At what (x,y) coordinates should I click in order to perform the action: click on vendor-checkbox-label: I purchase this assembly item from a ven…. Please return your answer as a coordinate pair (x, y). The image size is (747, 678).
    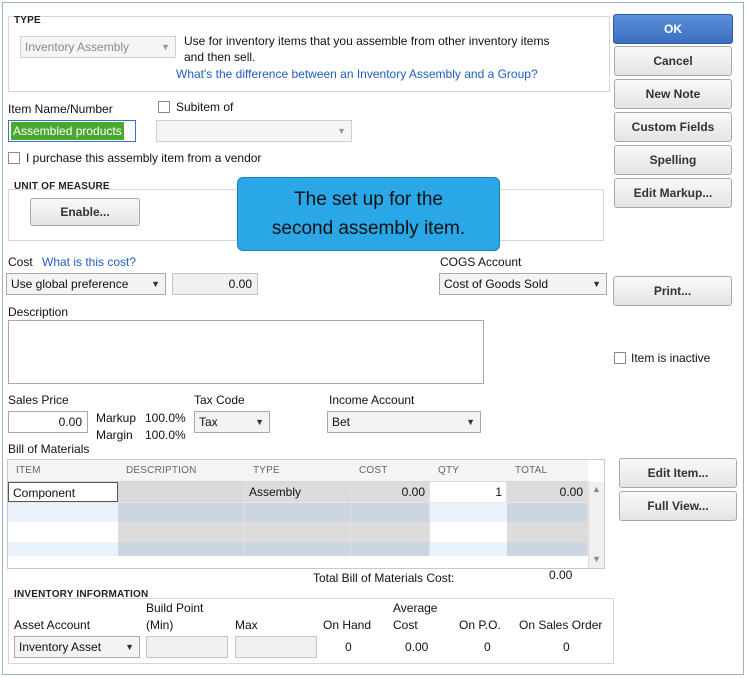
    Looking at the image, I should click on (144, 158).